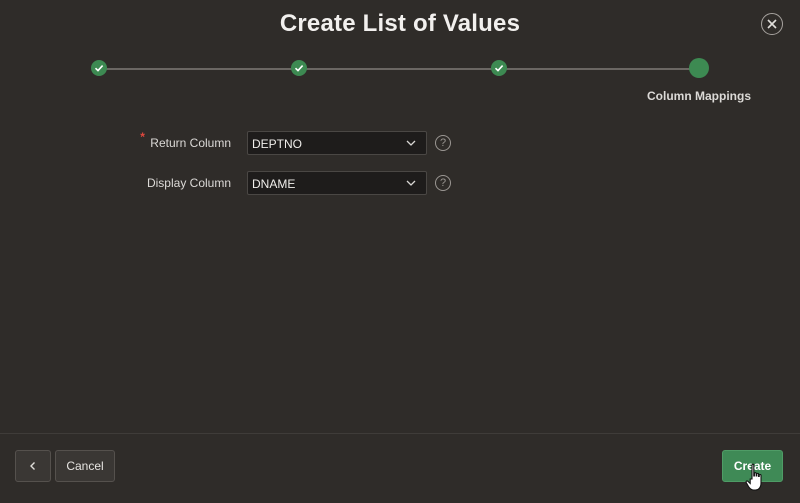 The height and width of the screenshot is (503, 800). I want to click on return-column-select: DEPTNO, so click(337, 143).